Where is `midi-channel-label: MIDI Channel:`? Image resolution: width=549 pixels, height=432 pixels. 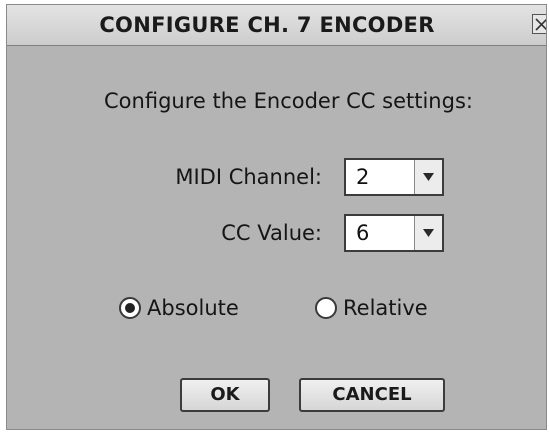 midi-channel-label: MIDI Channel: is located at coordinates (248, 177).